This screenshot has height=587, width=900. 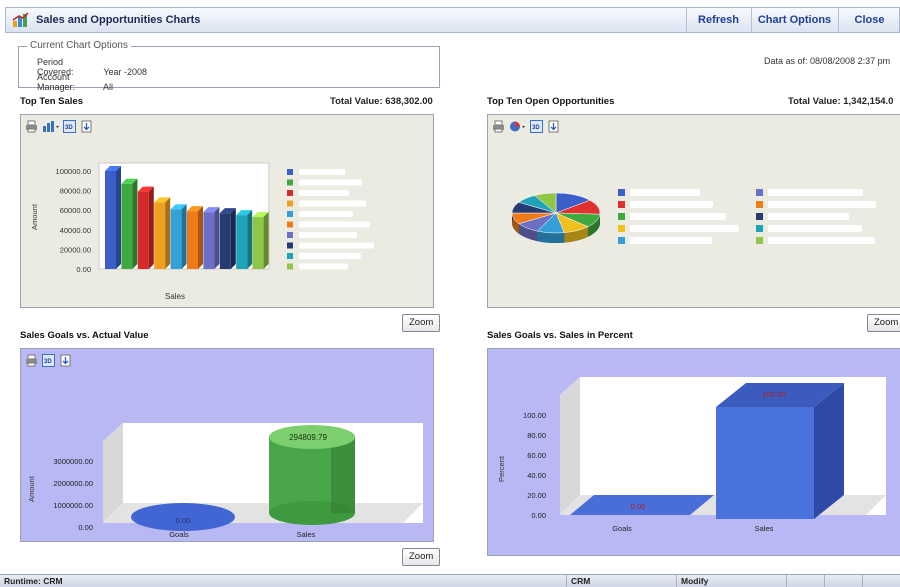 I want to click on y-tick-label: 40.00, so click(x=536, y=475).